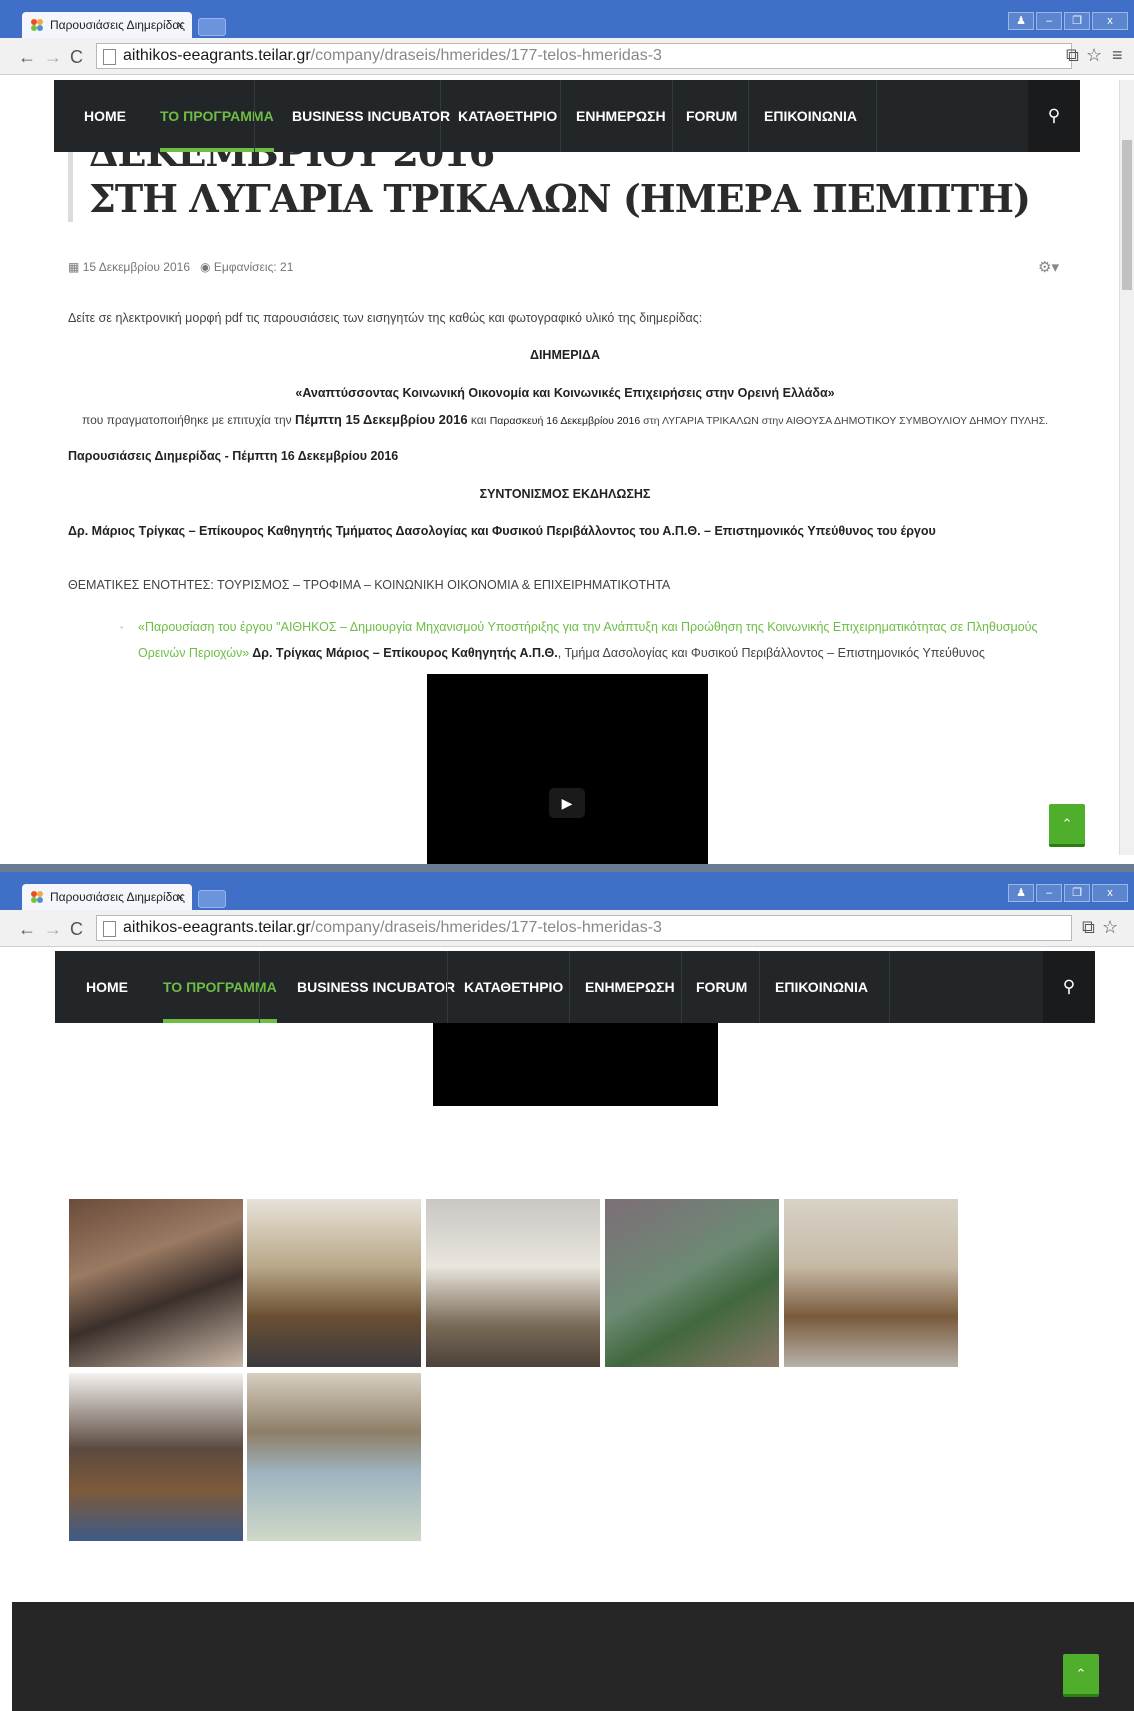  I want to click on article-title-line2: ΣΤΗ ΛΥΓΑΡΙΑ ΤΡΙΚΑΛΩΝ (ΗΜΕΡΑ ΠΕΜΠΤΗ), so click(560, 198).